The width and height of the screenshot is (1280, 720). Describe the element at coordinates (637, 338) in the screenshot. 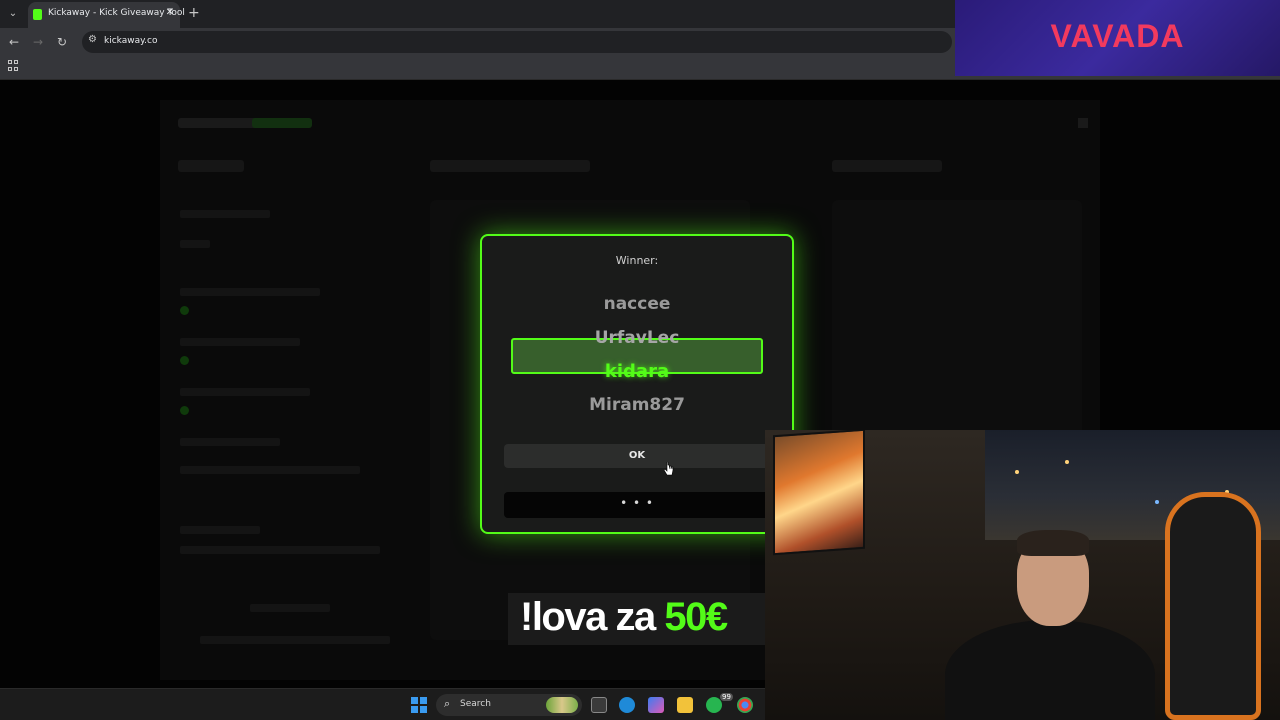

I see `participant-name: UrfavLec` at that location.